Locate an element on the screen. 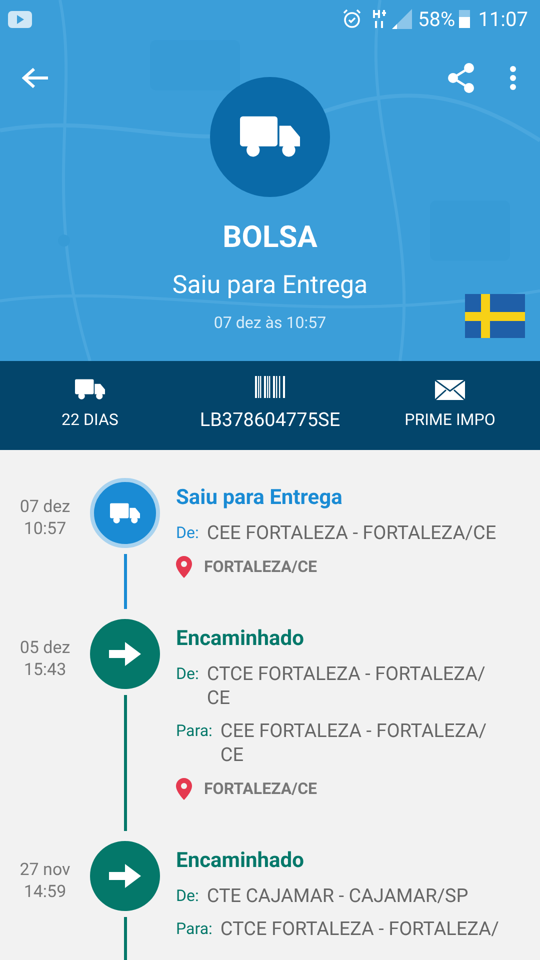 The height and width of the screenshot is (960, 540). event-date: 27 nov is located at coordinates (45, 870).